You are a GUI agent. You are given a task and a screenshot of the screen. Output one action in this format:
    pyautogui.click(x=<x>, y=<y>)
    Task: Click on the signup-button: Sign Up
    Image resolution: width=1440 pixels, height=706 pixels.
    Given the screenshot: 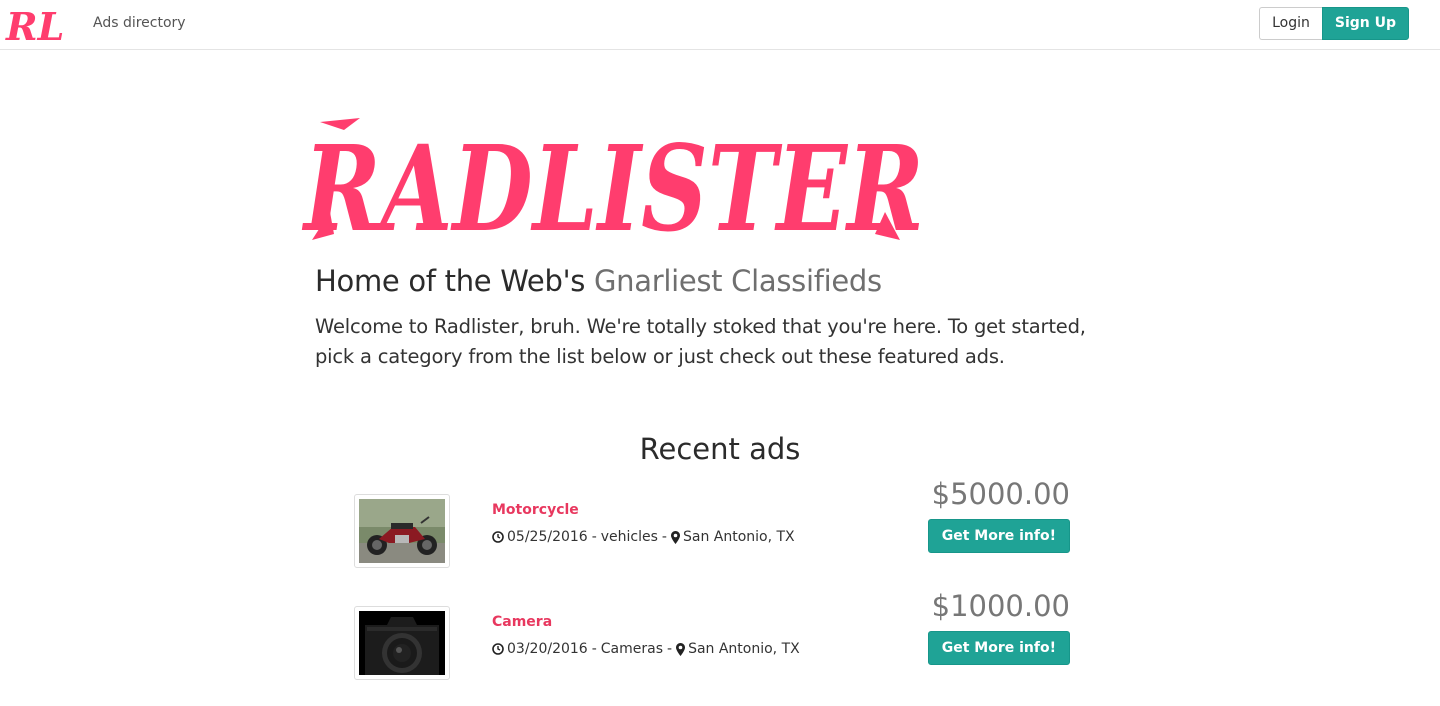 What is the action you would take?
    pyautogui.click(x=1365, y=23)
    